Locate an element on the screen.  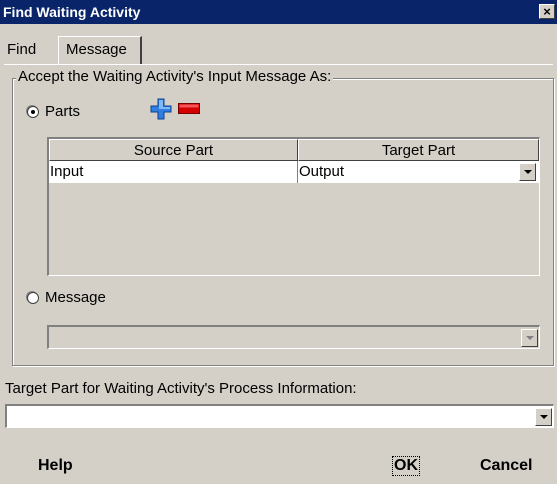
target-part-cell: Output is located at coordinates (418, 172).